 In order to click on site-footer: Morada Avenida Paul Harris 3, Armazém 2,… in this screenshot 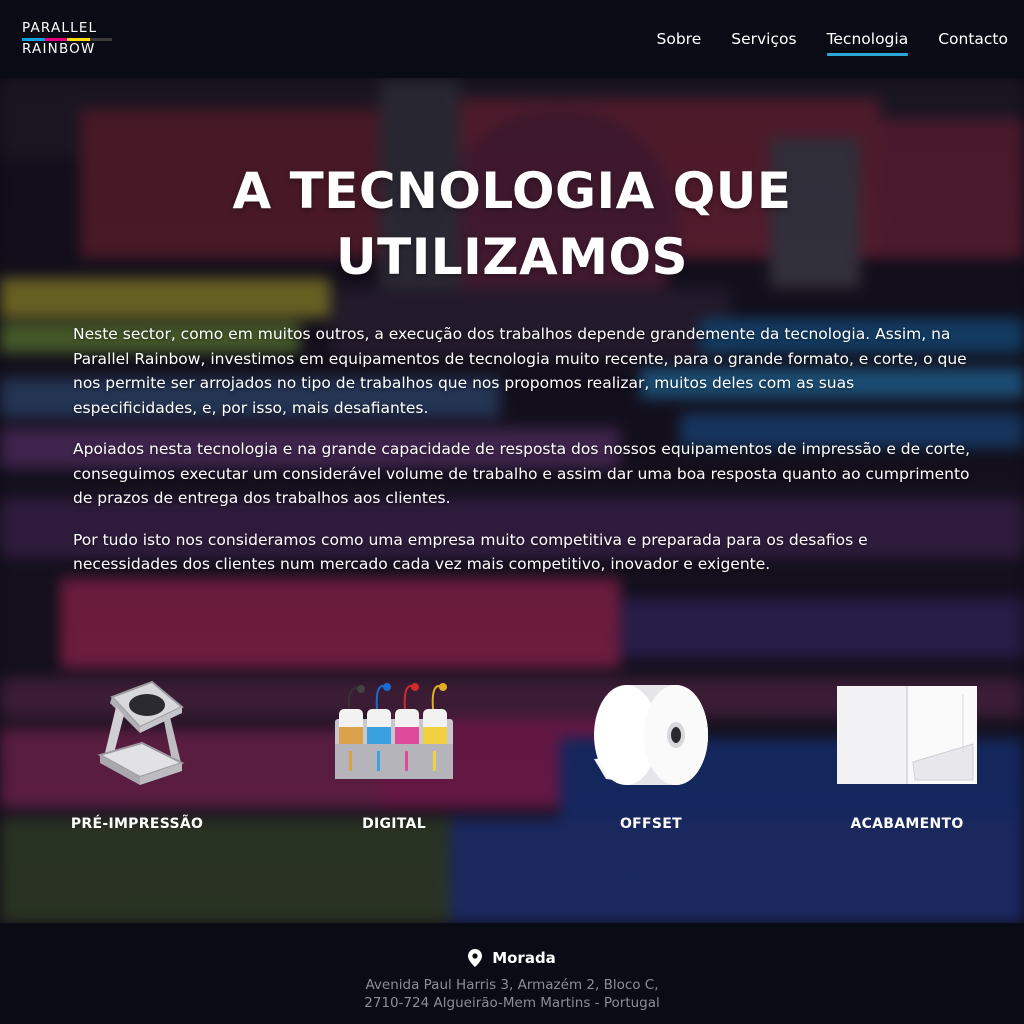, I will do `click(512, 973)`.